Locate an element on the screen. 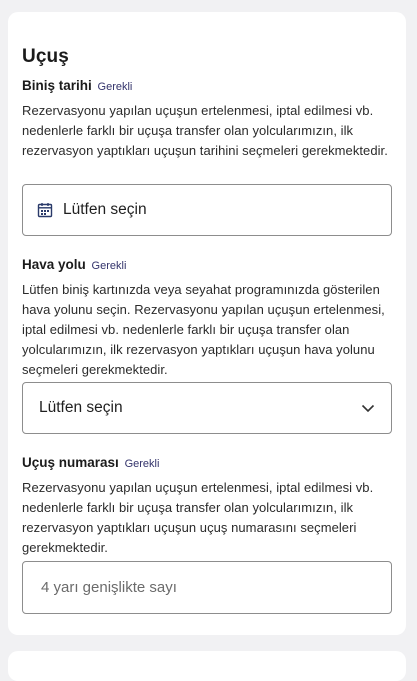  airline-select-value: Lütfen seçin is located at coordinates (81, 407).